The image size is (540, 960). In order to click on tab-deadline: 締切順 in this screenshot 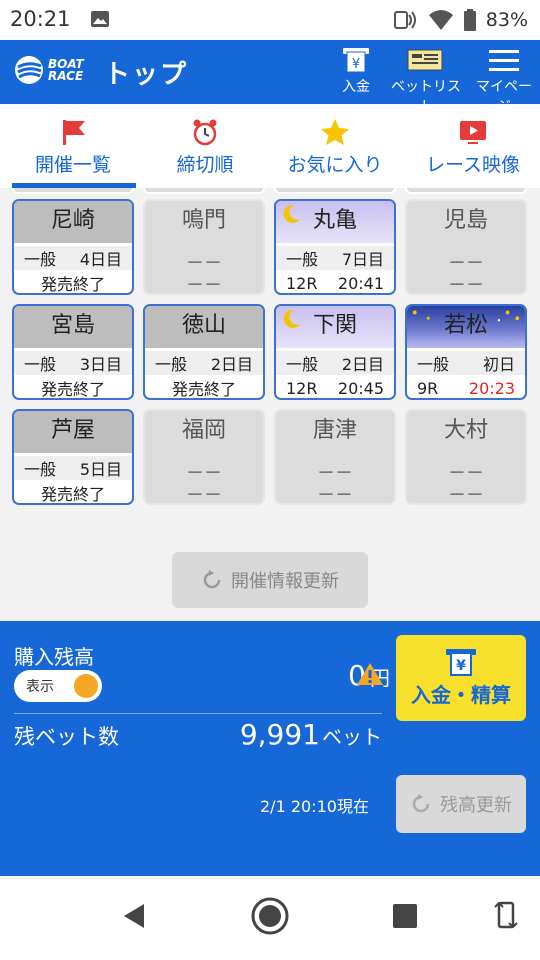, I will do `click(205, 146)`.